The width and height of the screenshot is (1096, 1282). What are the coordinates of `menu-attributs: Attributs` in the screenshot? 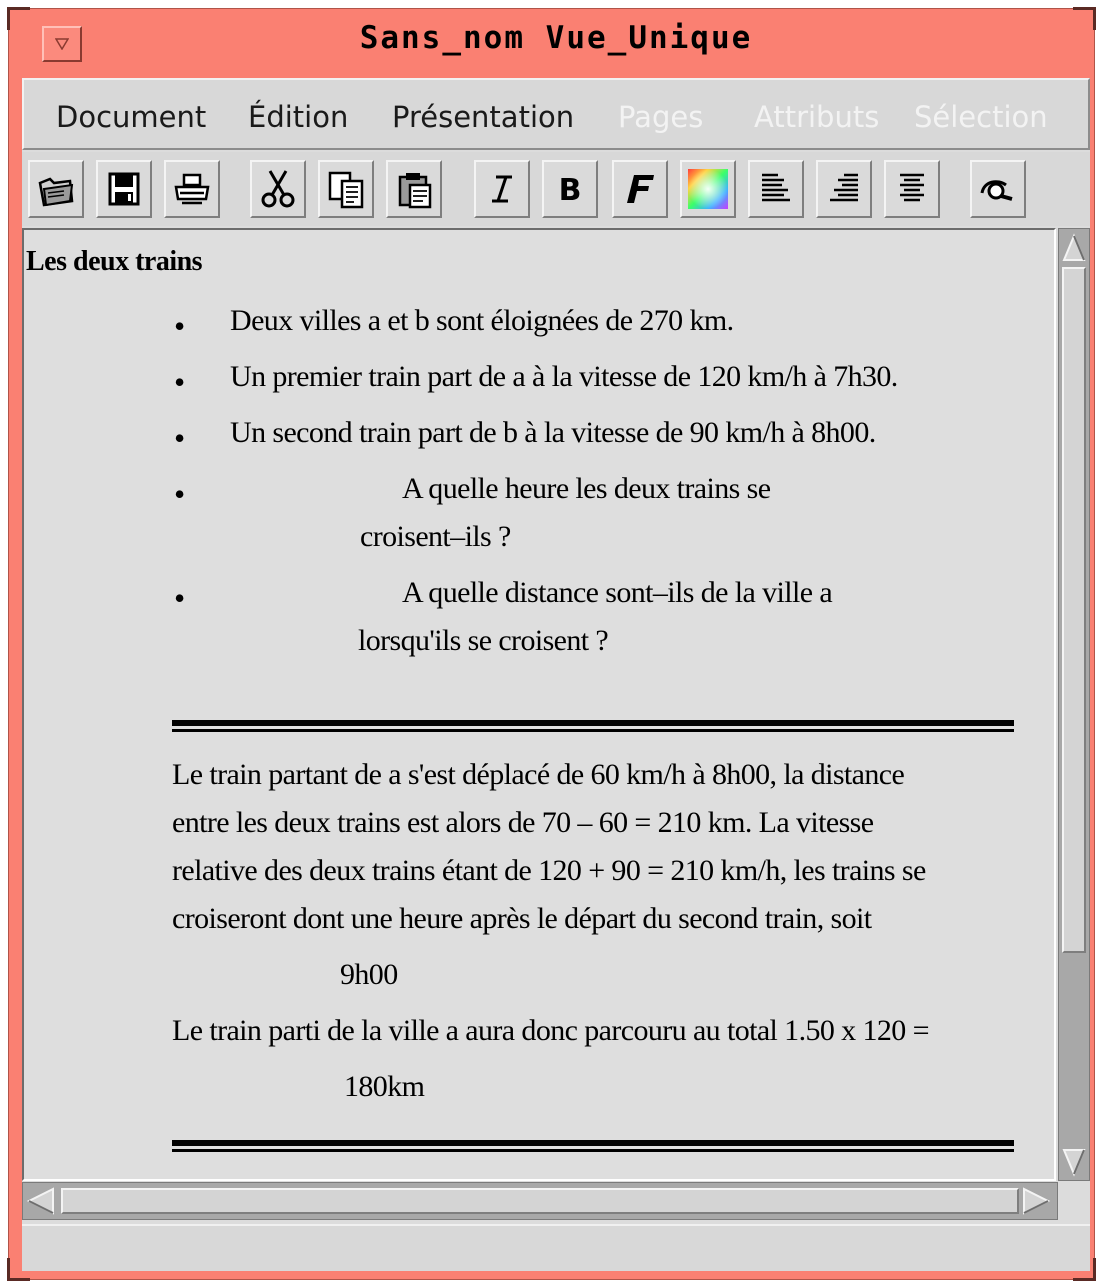 It's located at (816, 117).